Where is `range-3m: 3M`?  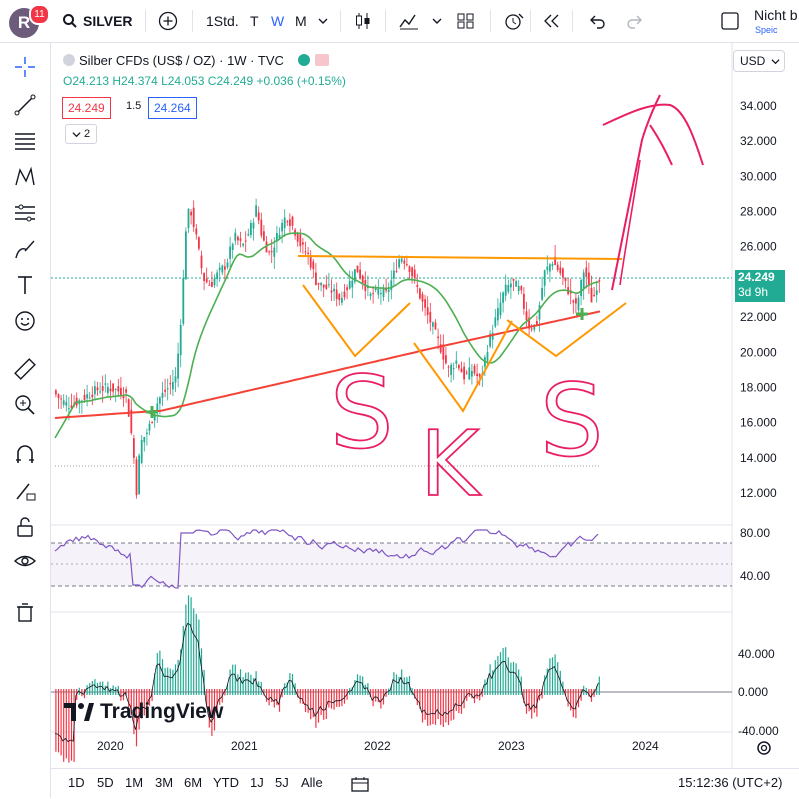
range-3m: 3M is located at coordinates (164, 782).